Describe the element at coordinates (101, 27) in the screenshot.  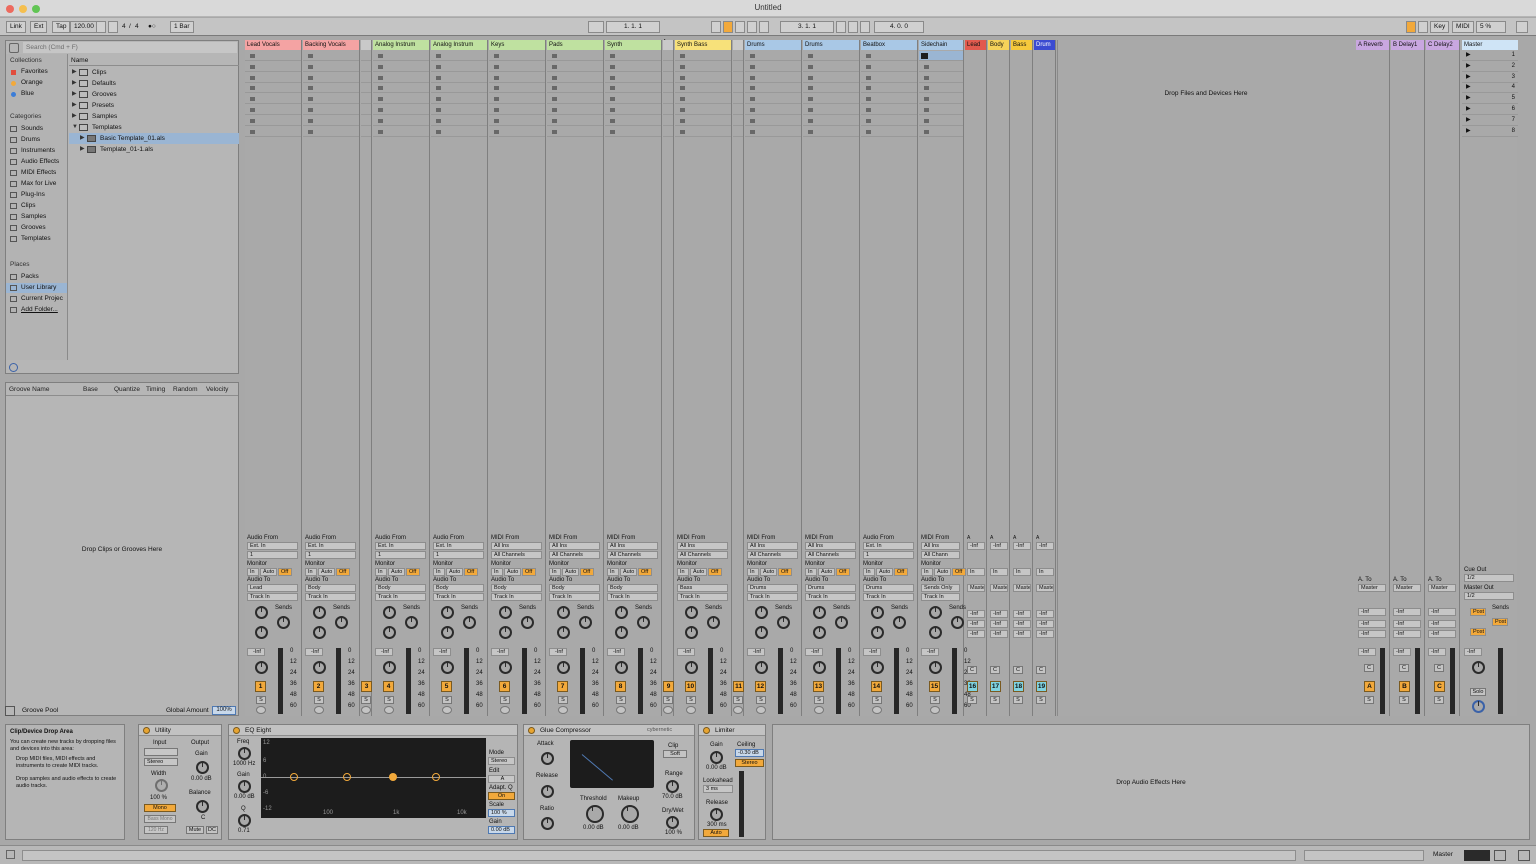
I see `nudge-down-button` at that location.